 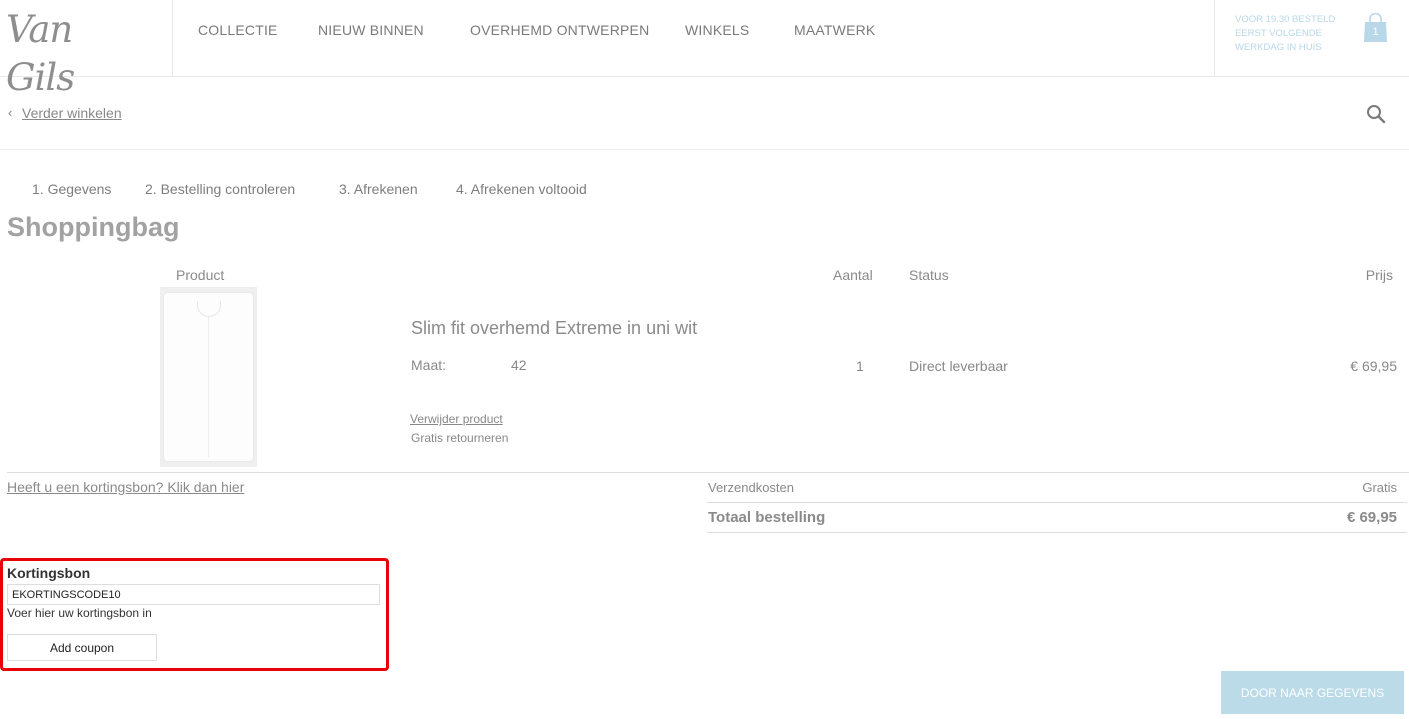 What do you see at coordinates (71, 189) in the screenshot?
I see `step-gegevens: 1. Gegevens` at bounding box center [71, 189].